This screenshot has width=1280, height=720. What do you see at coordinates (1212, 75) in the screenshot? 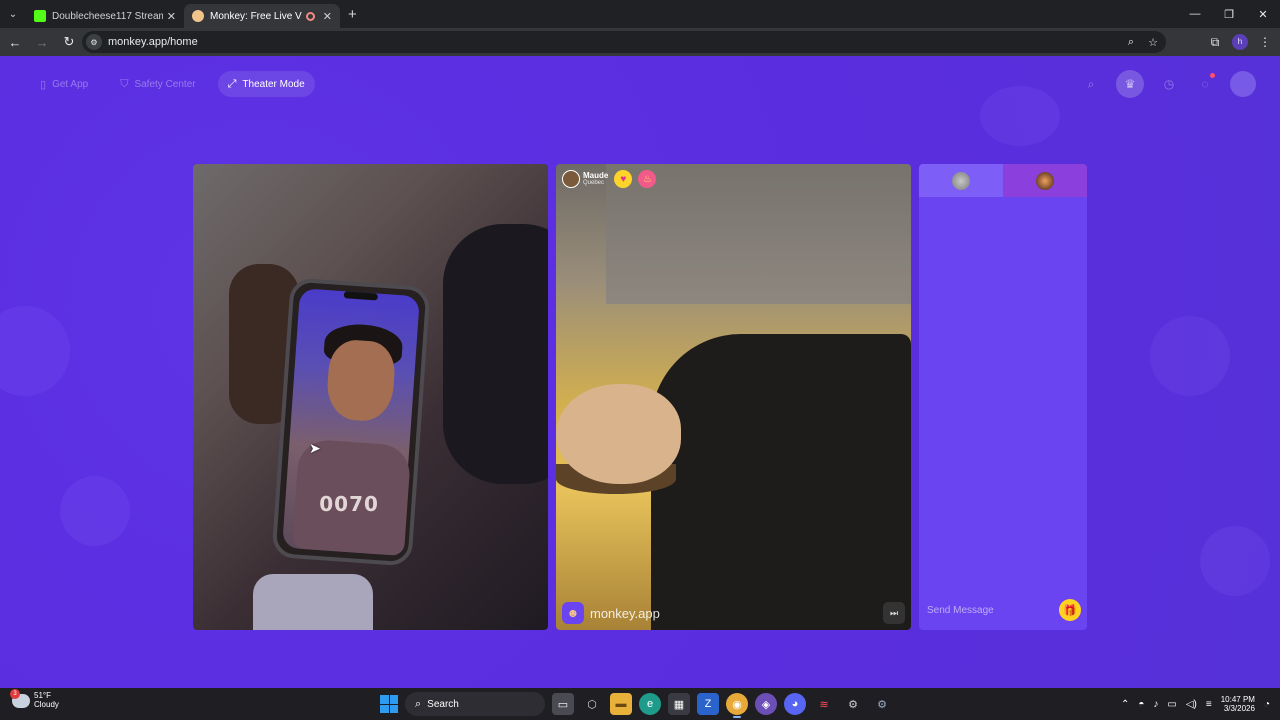
I see `notification-dot` at bounding box center [1212, 75].